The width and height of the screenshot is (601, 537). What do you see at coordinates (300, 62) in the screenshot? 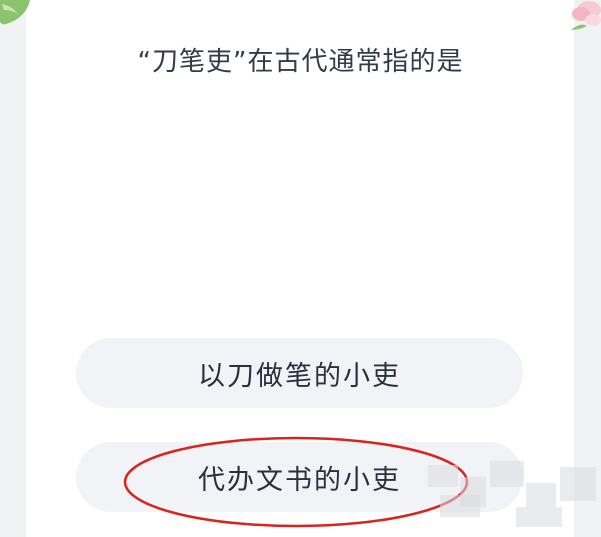
I see `question-text: “刀笔吏”在古代通常指的是` at bounding box center [300, 62].